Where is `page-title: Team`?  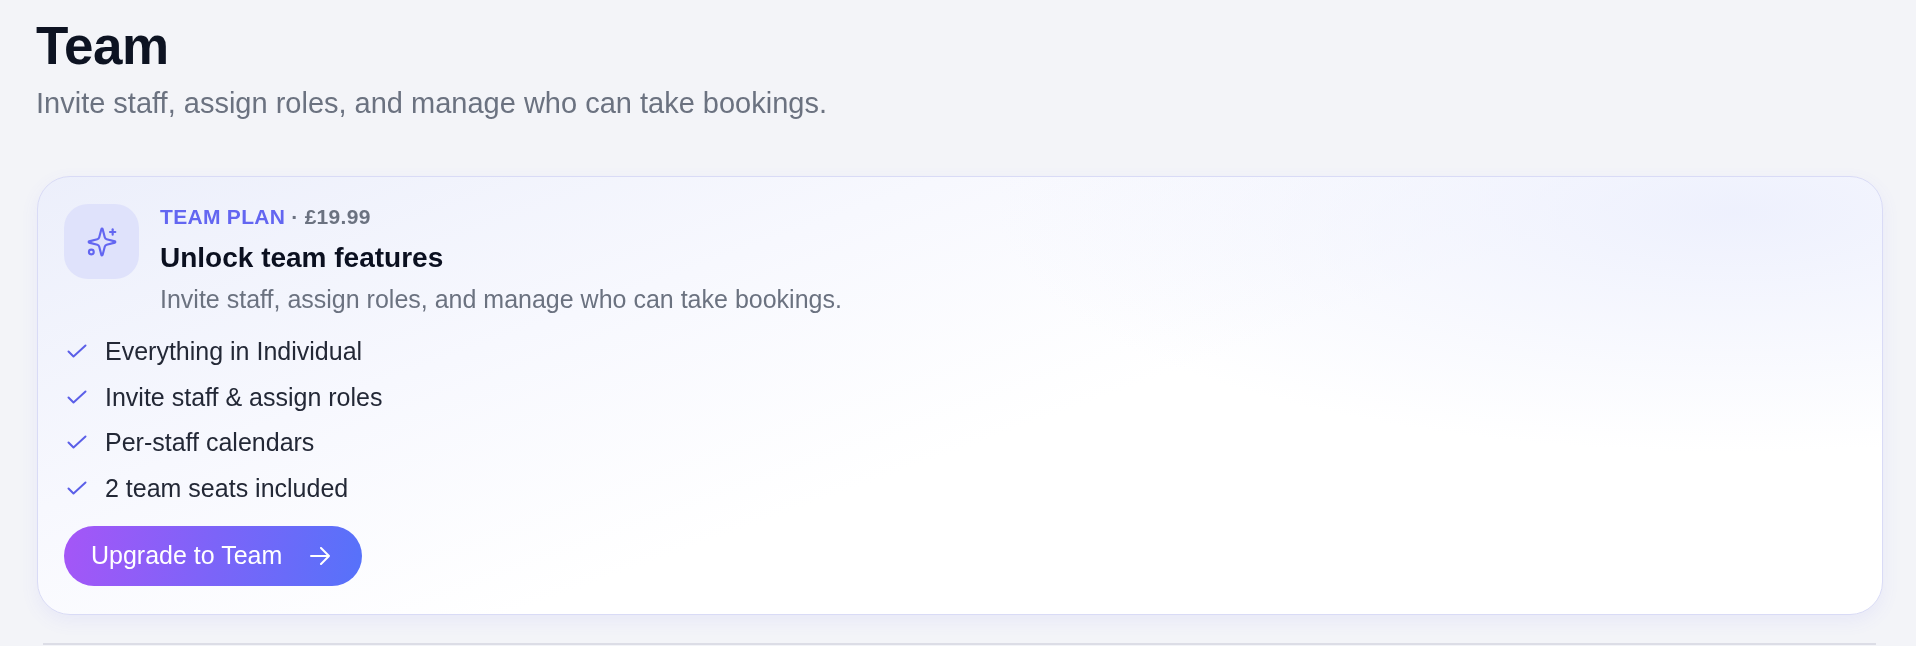
page-title: Team is located at coordinates (103, 46).